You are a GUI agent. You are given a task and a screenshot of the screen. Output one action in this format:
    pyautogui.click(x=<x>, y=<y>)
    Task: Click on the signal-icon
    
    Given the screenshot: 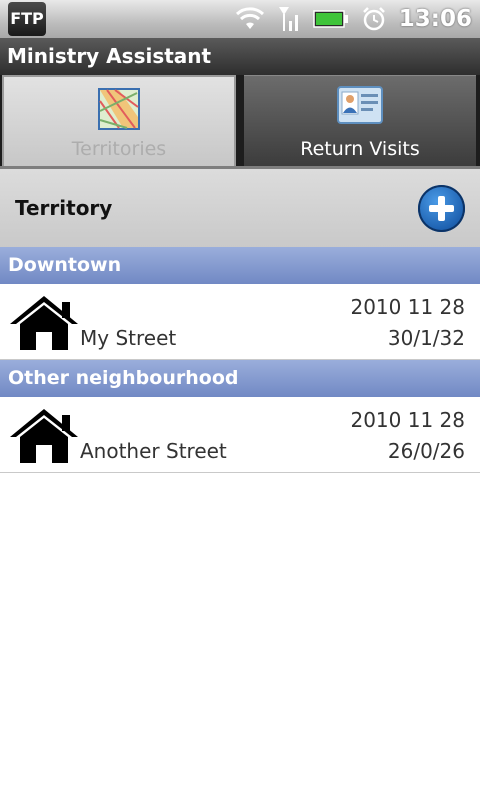 What is the action you would take?
    pyautogui.click(x=288, y=19)
    